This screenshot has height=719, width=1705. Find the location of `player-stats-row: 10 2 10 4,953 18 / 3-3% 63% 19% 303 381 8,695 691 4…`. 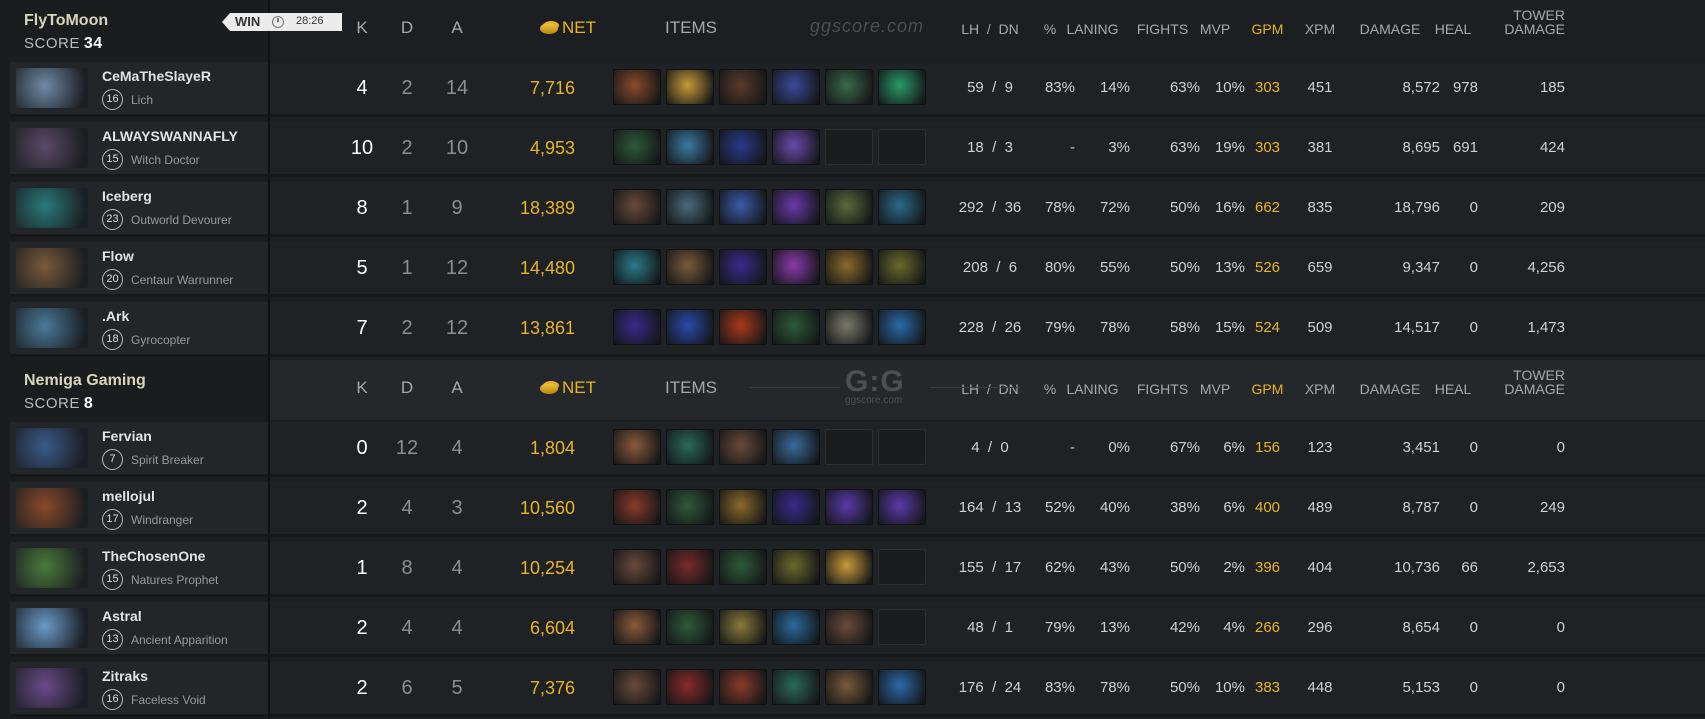

player-stats-row: 10 2 10 4,953 18 / 3-3% 63% 19% 303 381 8,695 691 4… is located at coordinates (987, 149).